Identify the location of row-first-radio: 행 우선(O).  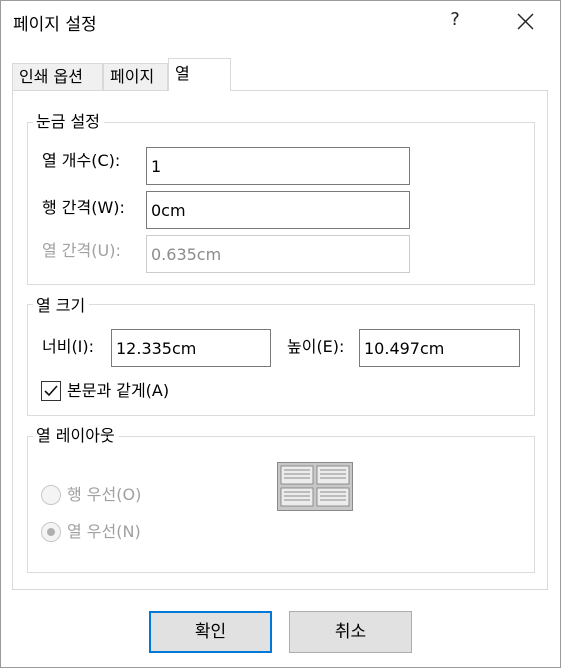
(106, 495).